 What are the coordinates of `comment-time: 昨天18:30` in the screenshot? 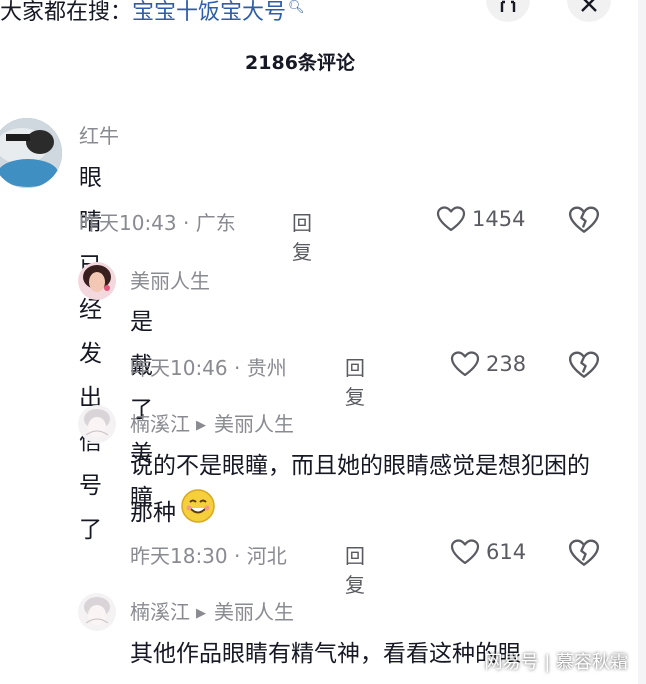 It's located at (179, 556).